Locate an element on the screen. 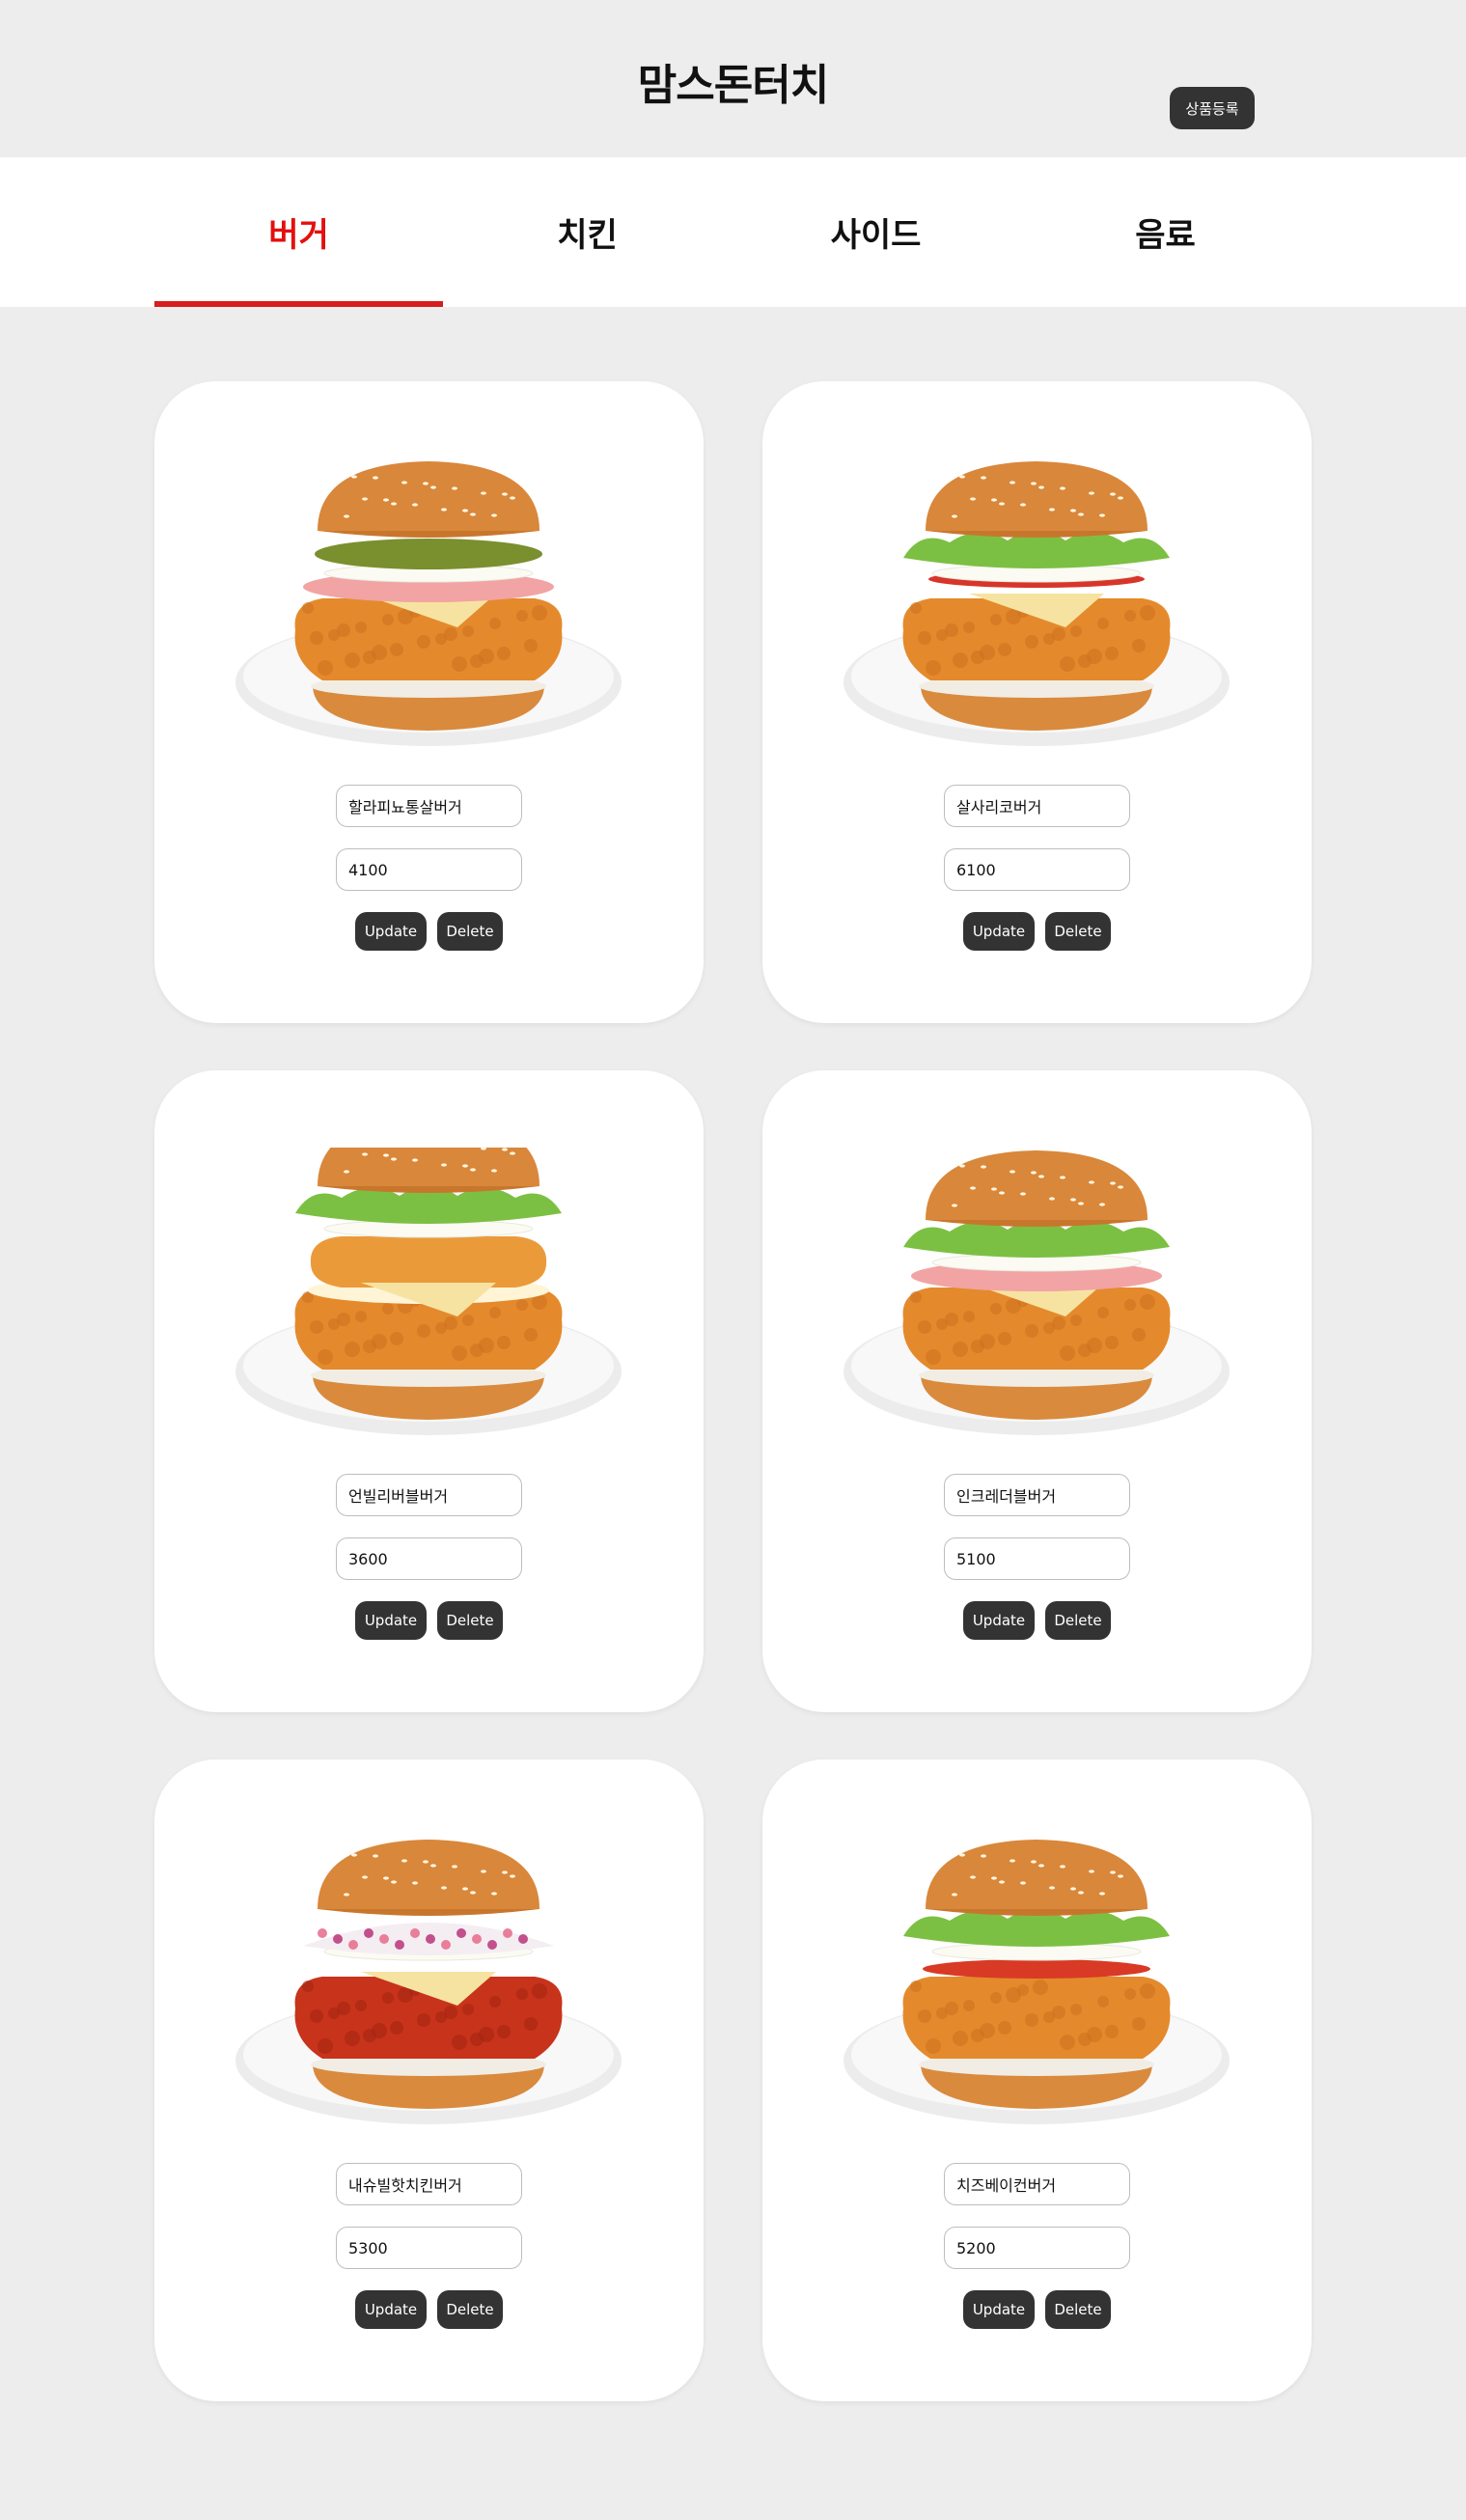  tab-drink: 음료 is located at coordinates (1165, 232).